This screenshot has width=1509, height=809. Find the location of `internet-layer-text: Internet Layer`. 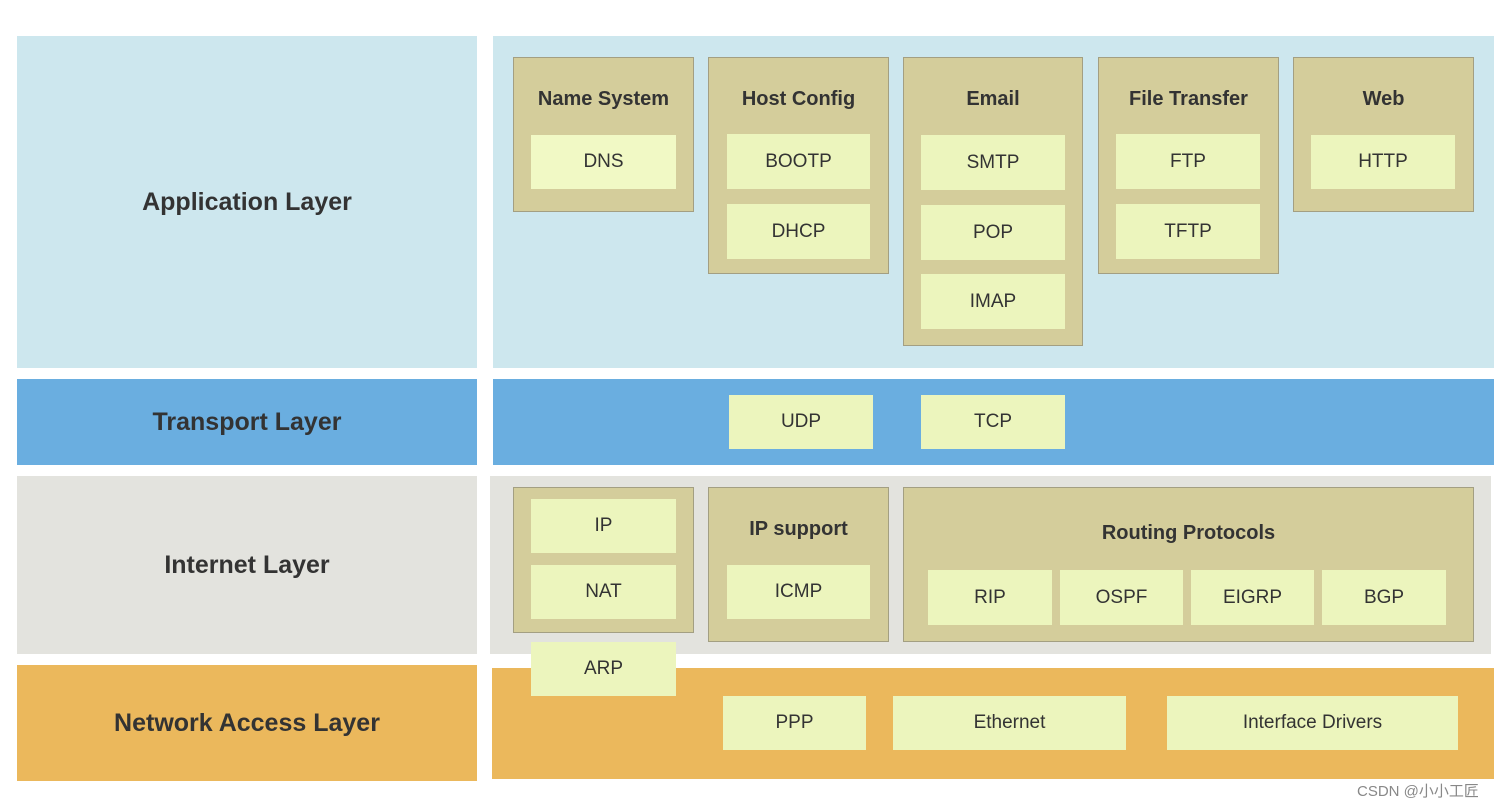

internet-layer-text: Internet Layer is located at coordinates (247, 564).